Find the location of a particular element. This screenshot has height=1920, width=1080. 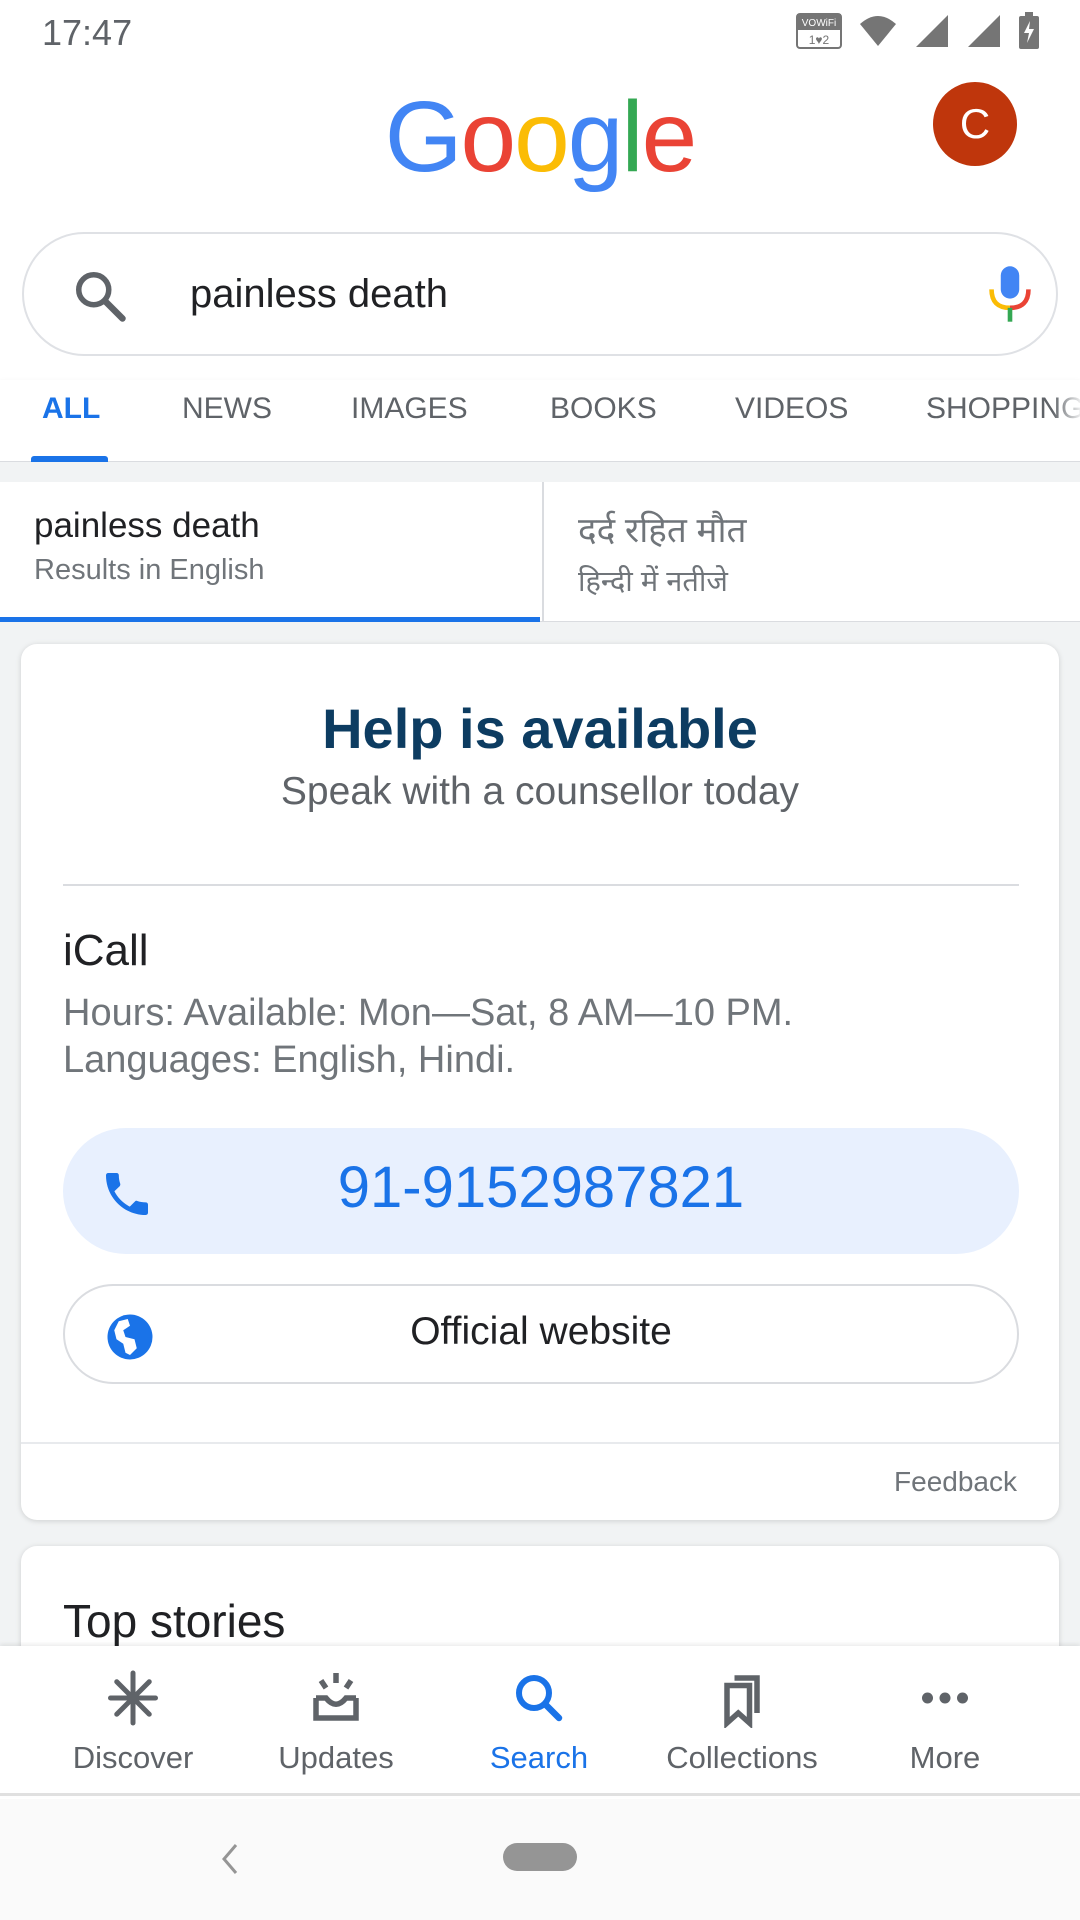

tab-images: IMAGES is located at coordinates (409, 409).